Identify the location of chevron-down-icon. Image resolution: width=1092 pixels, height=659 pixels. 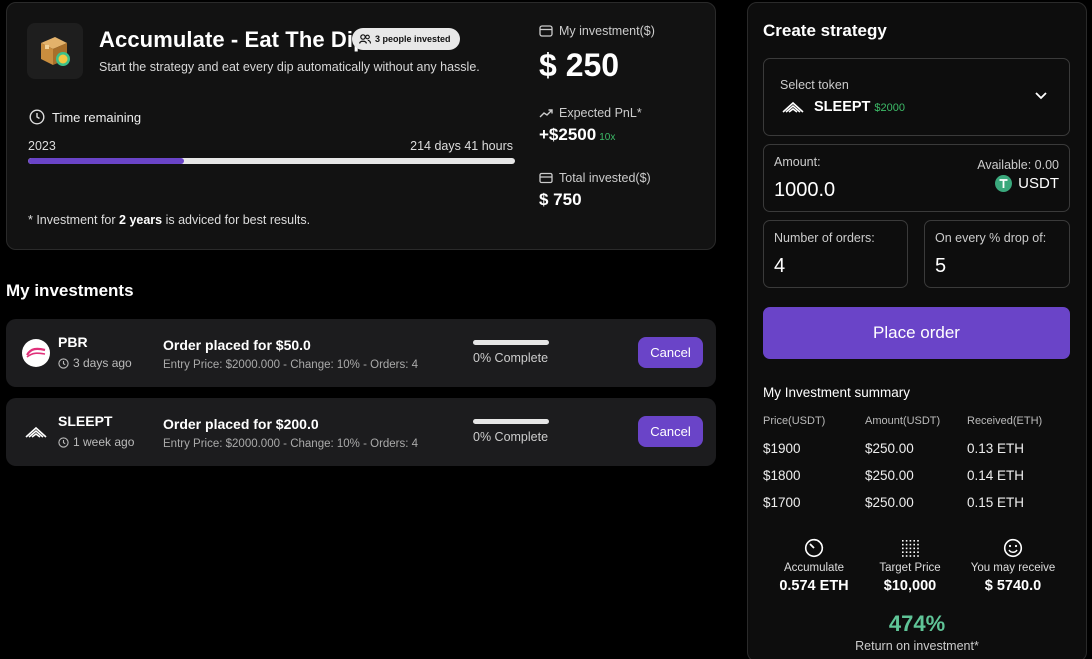
(1041, 96).